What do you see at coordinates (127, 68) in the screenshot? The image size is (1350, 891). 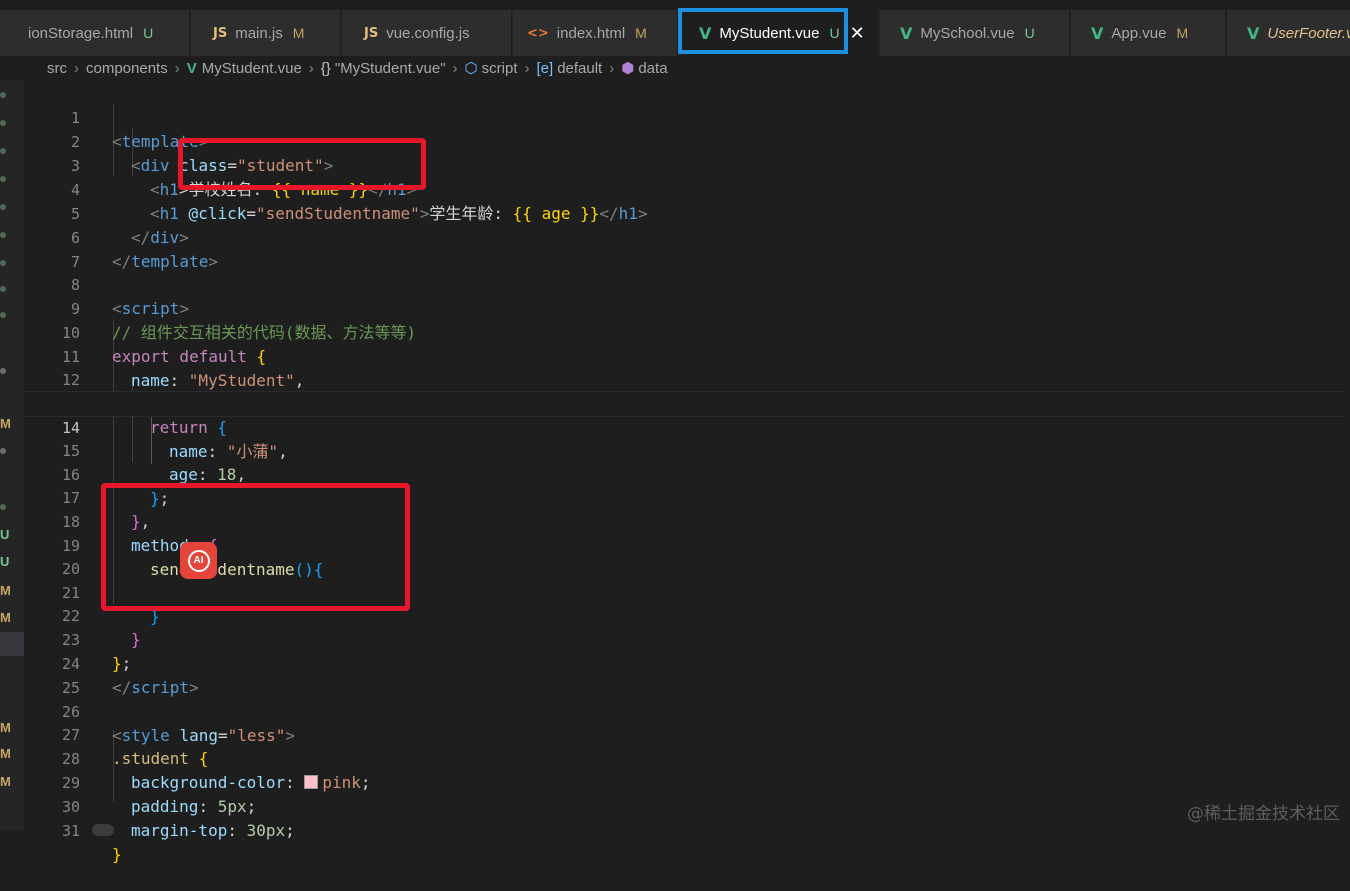 I see `breadcrumb-components: components` at bounding box center [127, 68].